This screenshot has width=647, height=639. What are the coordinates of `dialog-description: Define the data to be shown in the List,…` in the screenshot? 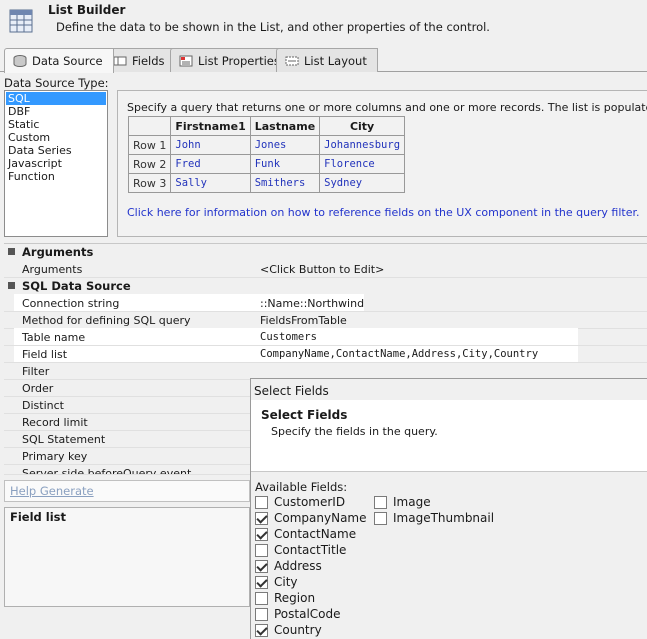 It's located at (273, 27).